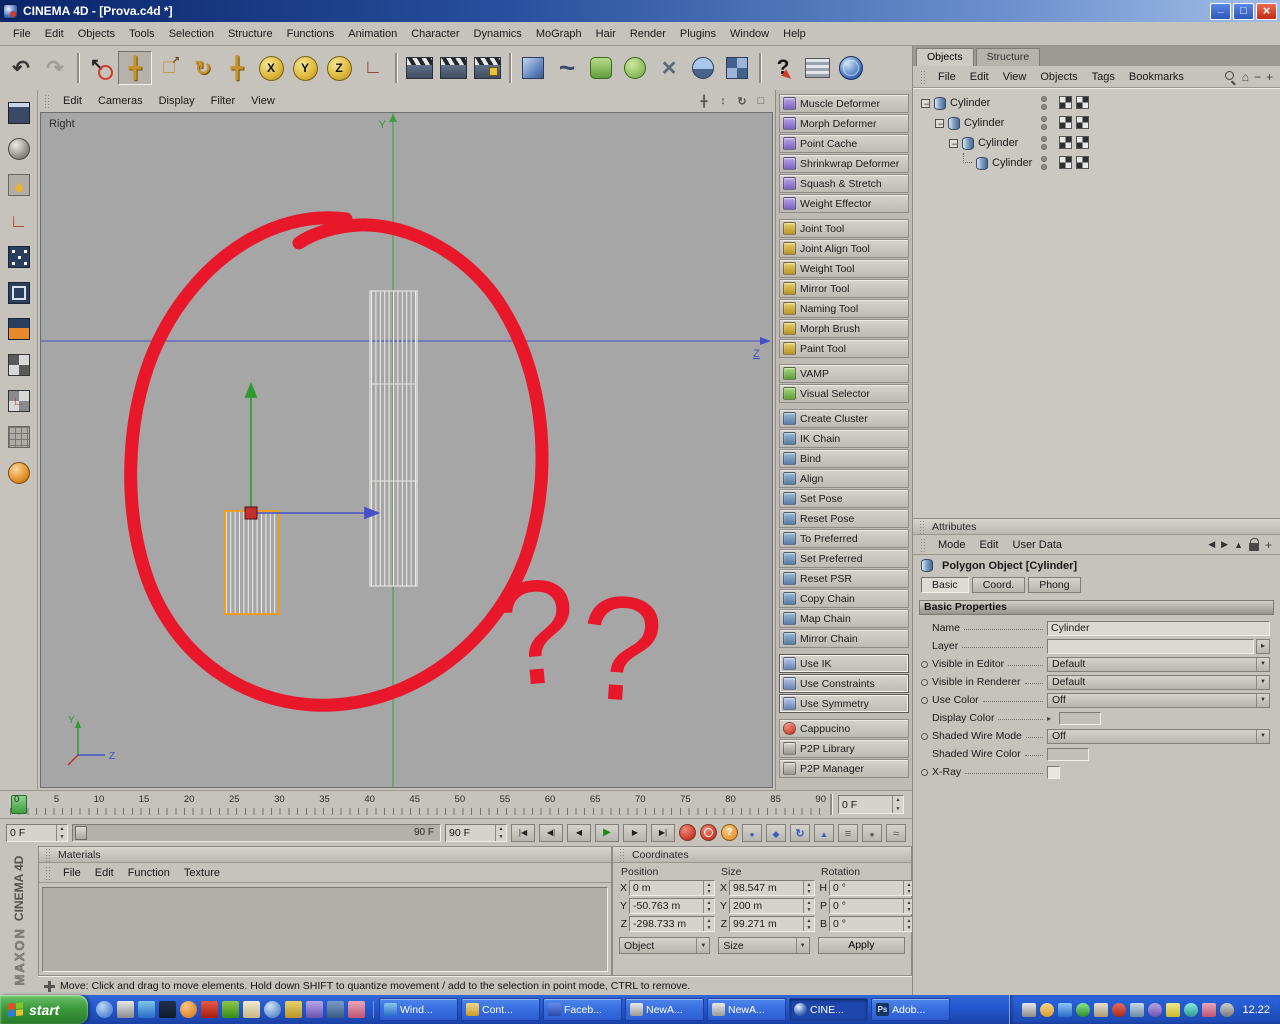 Image resolution: width=1280 pixels, height=1024 pixels. I want to click on tool-ik-chain: IK Chain, so click(844, 438).